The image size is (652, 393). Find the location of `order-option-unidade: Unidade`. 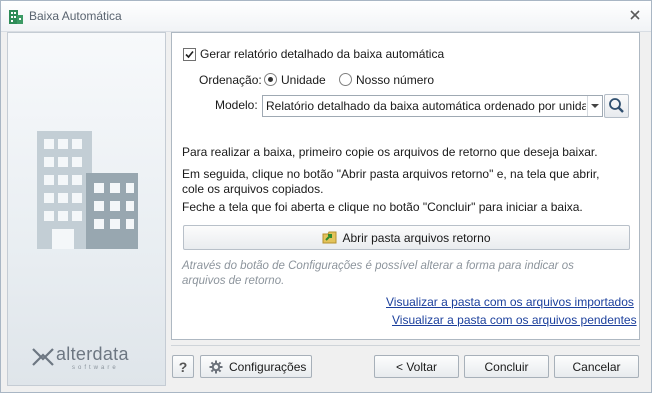

order-option-unidade: Unidade is located at coordinates (303, 80).